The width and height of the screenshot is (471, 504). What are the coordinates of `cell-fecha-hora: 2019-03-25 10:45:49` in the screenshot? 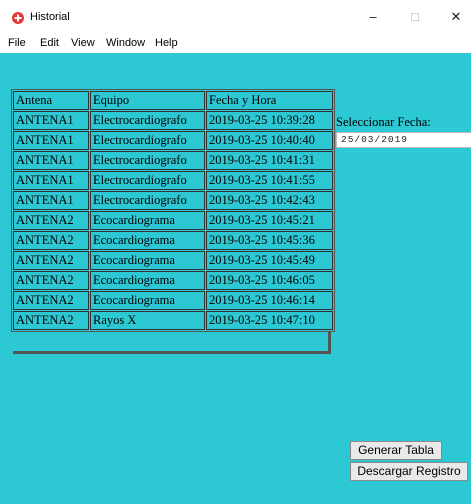 It's located at (269, 260).